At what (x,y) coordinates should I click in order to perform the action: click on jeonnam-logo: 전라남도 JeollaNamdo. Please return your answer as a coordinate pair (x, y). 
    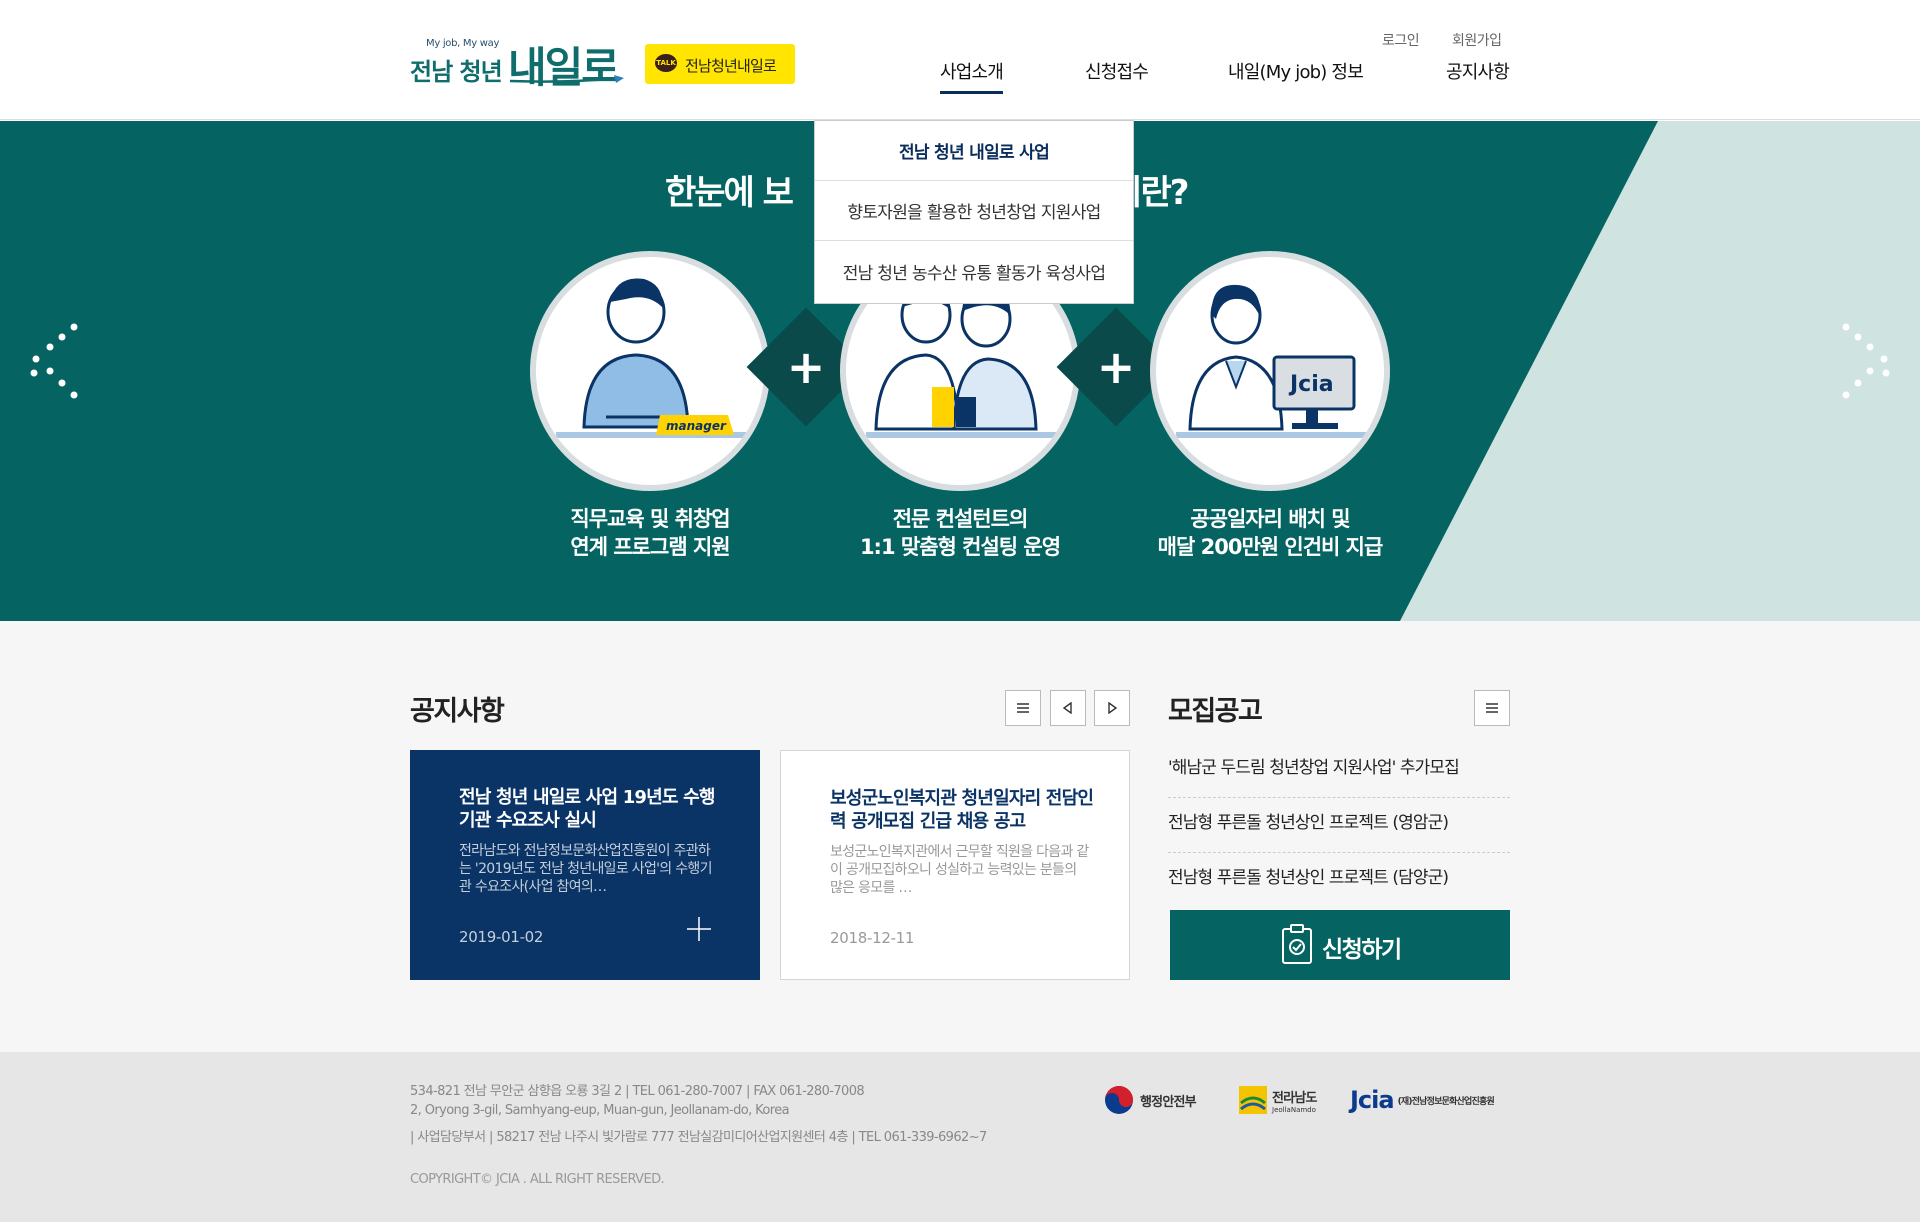
    Looking at the image, I should click on (1277, 1100).